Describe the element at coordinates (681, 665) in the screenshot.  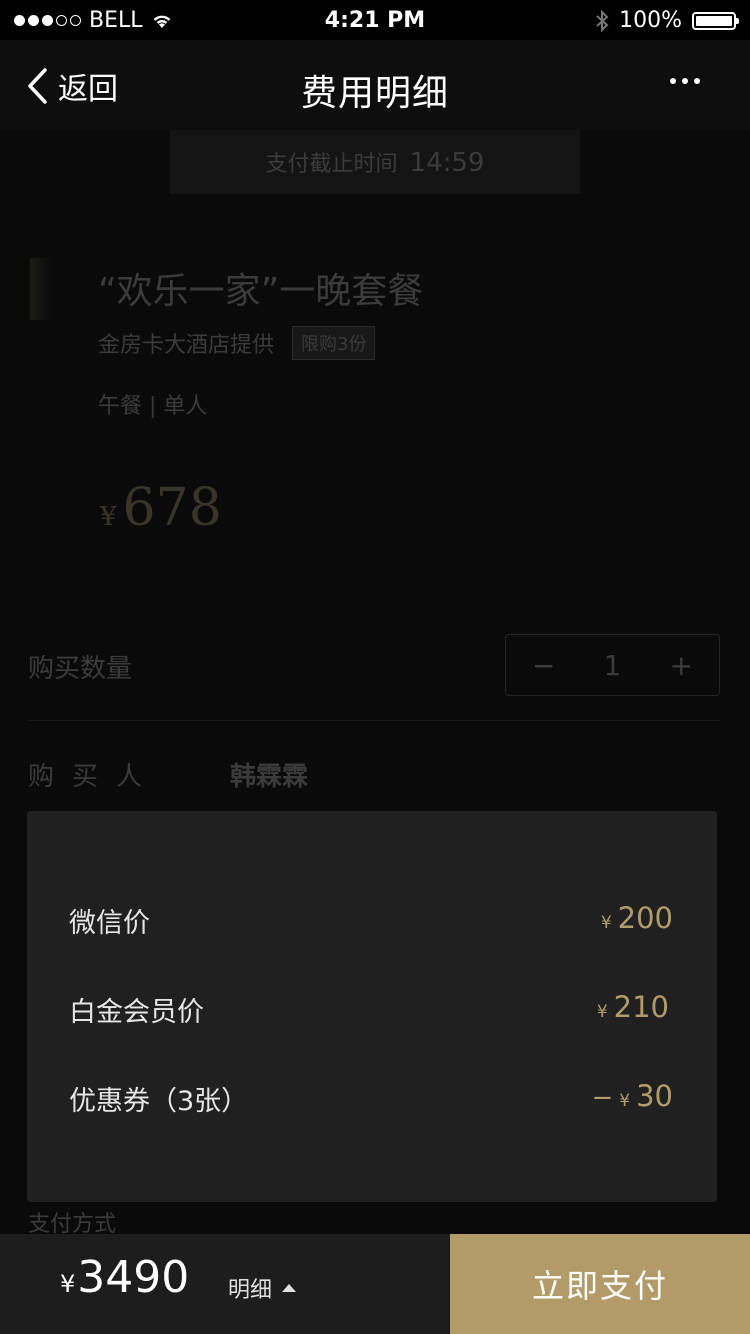
I see `increase-button: +` at that location.